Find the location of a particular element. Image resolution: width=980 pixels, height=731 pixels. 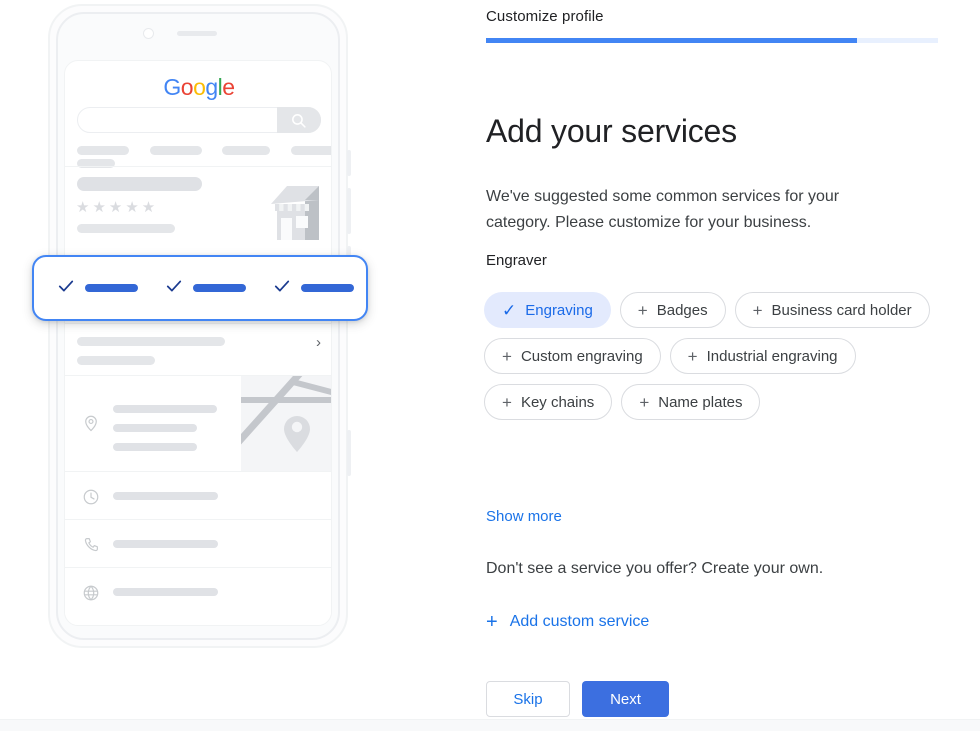

clock-icon is located at coordinates (91, 499).